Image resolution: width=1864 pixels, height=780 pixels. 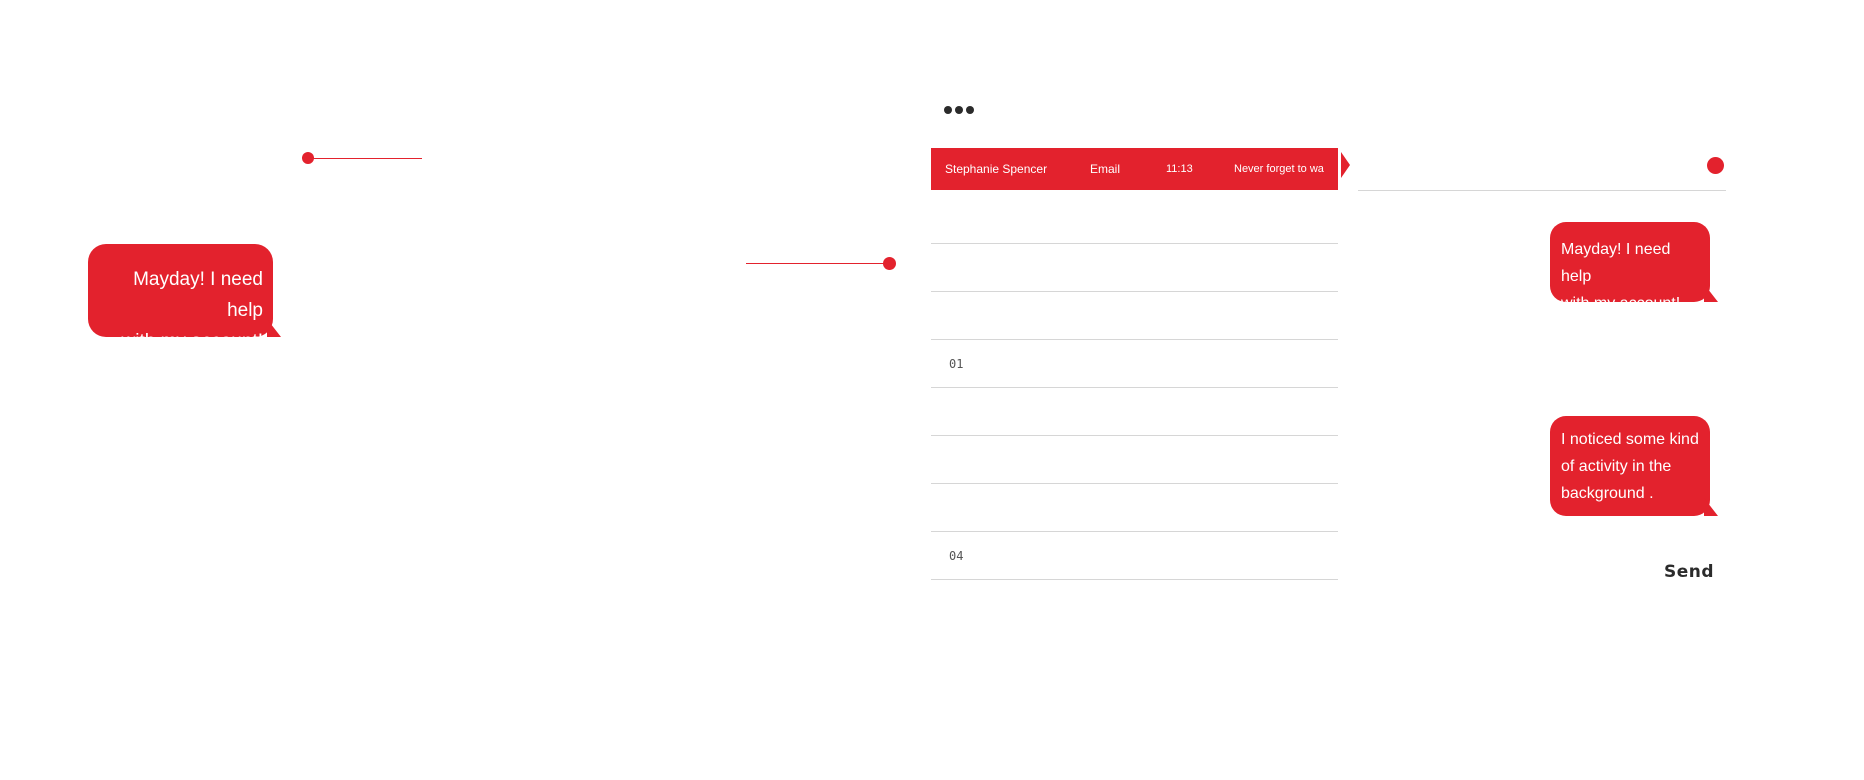 I want to click on more-dots-icon, so click(x=959, y=110).